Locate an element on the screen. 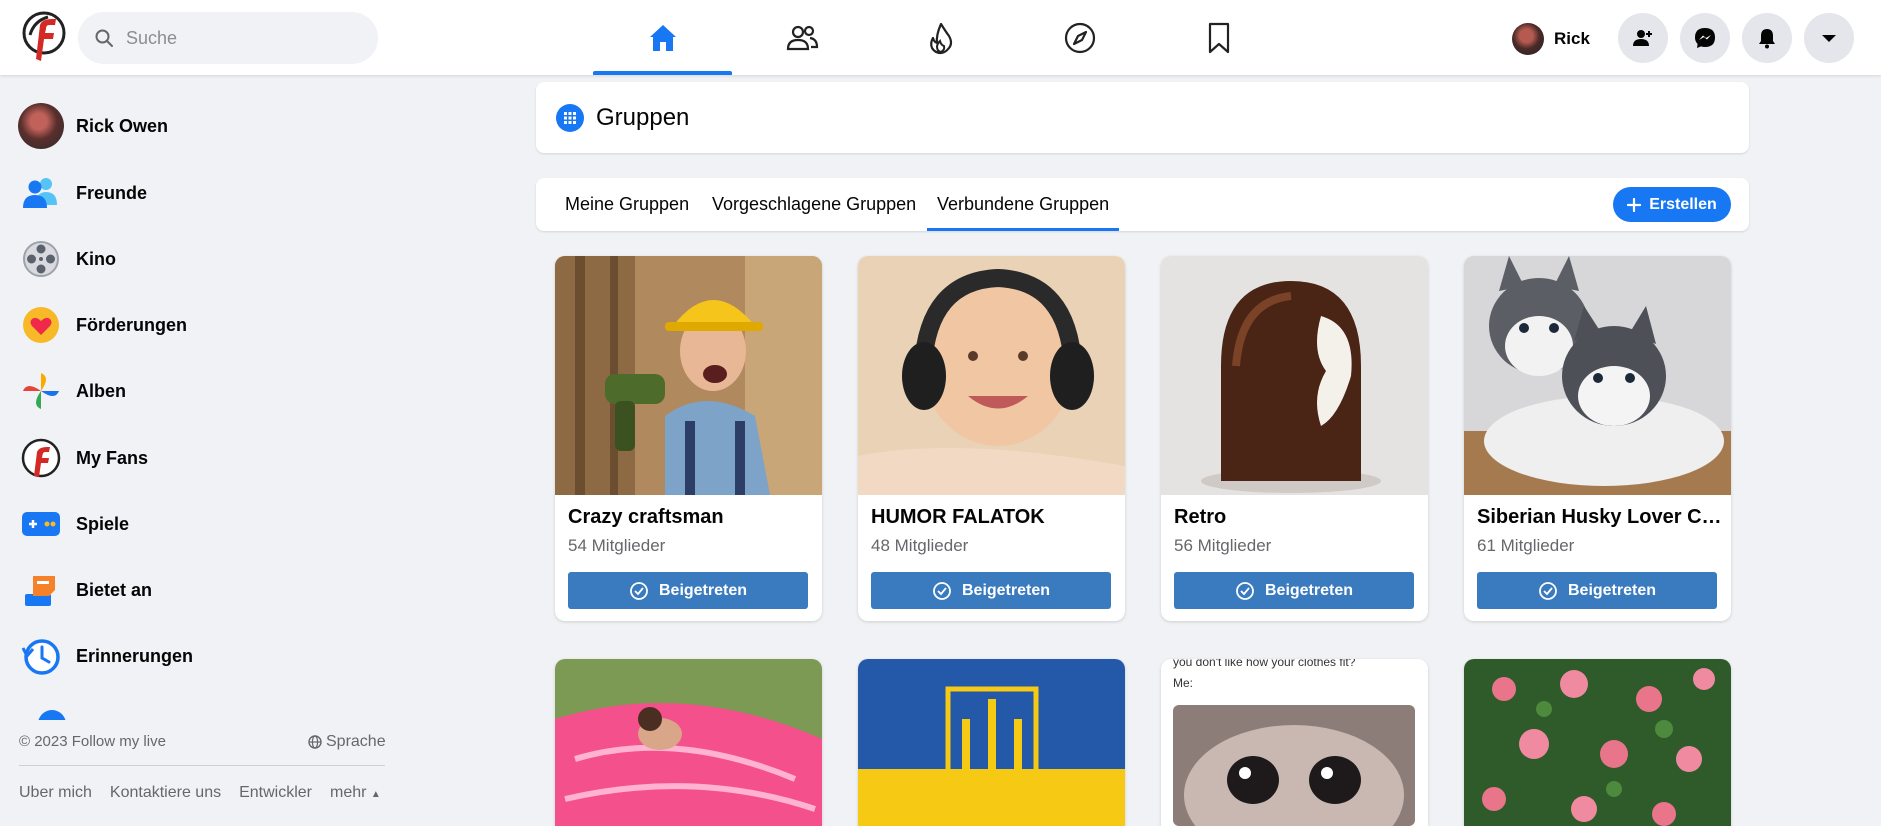 The height and width of the screenshot is (826, 1881). meme-caption: you don't like how your clothes fit? is located at coordinates (1264, 664).